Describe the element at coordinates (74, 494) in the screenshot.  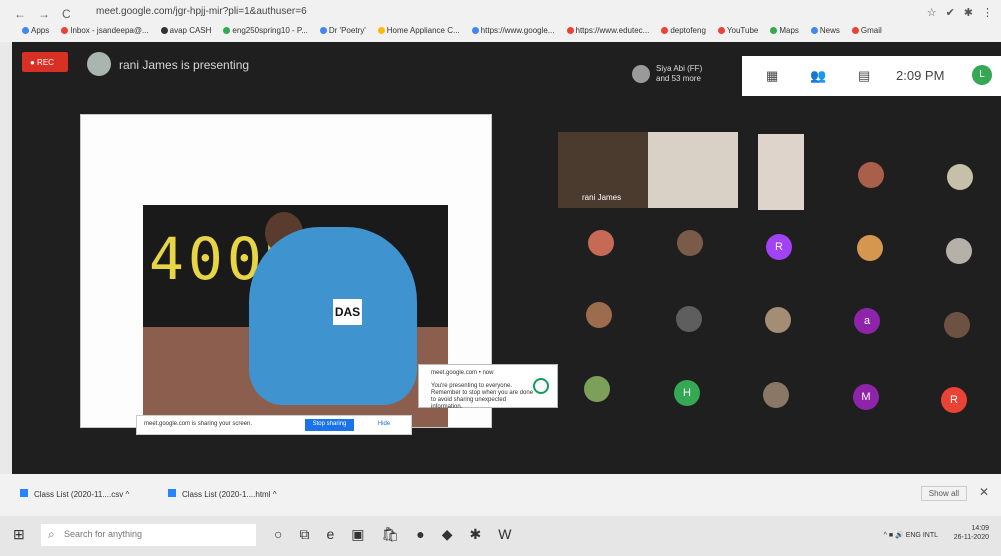
I see `downloaded-file-csv: Class List (2020-11....csv ^` at that location.